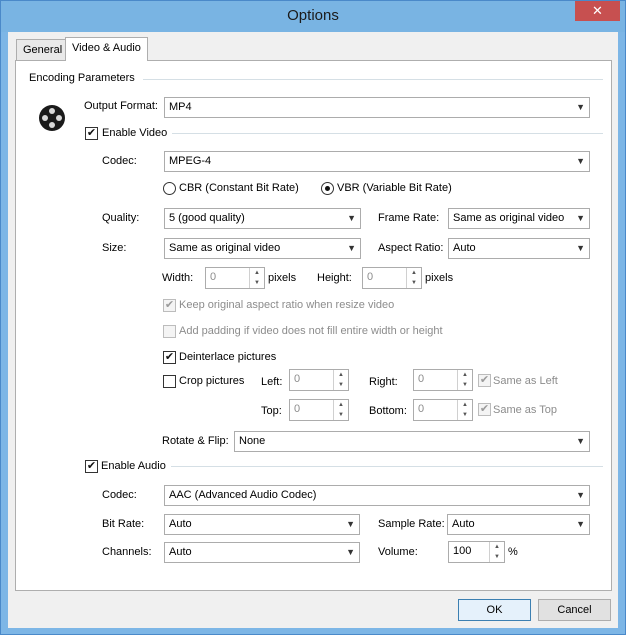  Describe the element at coordinates (574, 610) in the screenshot. I see `cancel-button: Cancel` at that location.